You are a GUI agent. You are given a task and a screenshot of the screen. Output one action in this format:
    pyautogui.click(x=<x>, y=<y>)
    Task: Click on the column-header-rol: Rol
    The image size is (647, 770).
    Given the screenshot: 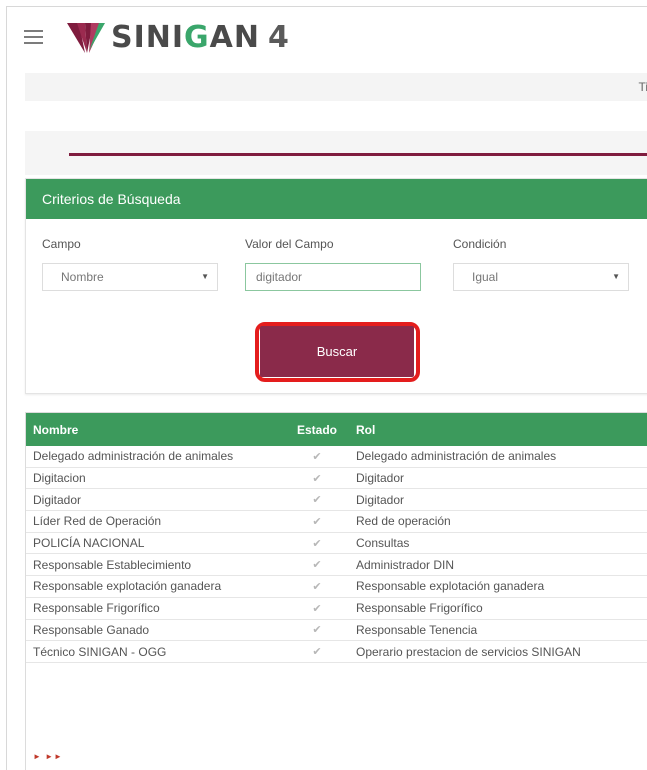 What is the action you would take?
    pyautogui.click(x=498, y=429)
    